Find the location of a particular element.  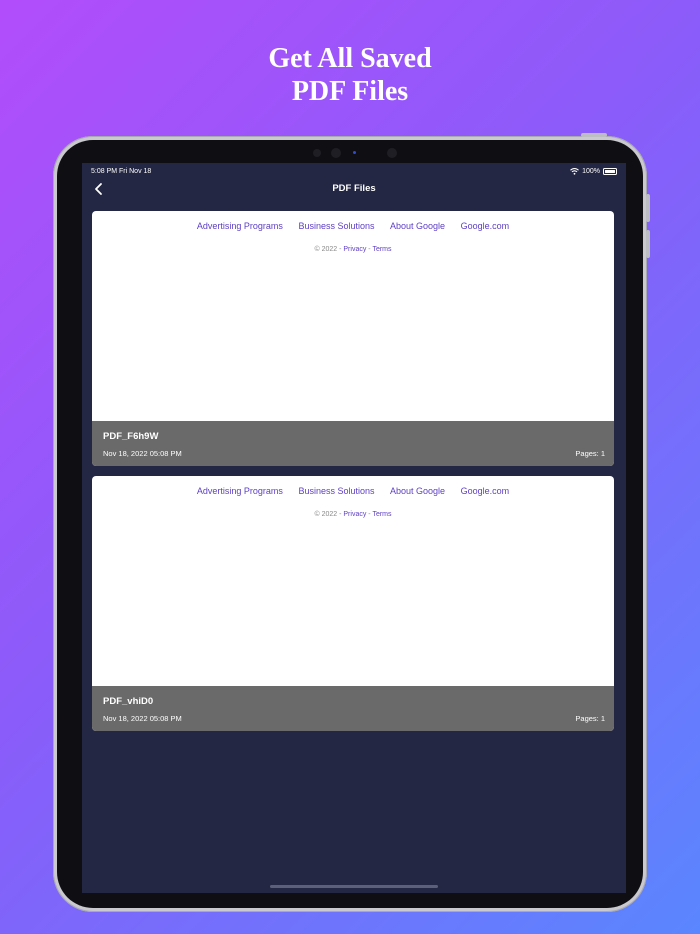

battery-icon is located at coordinates (610, 171).